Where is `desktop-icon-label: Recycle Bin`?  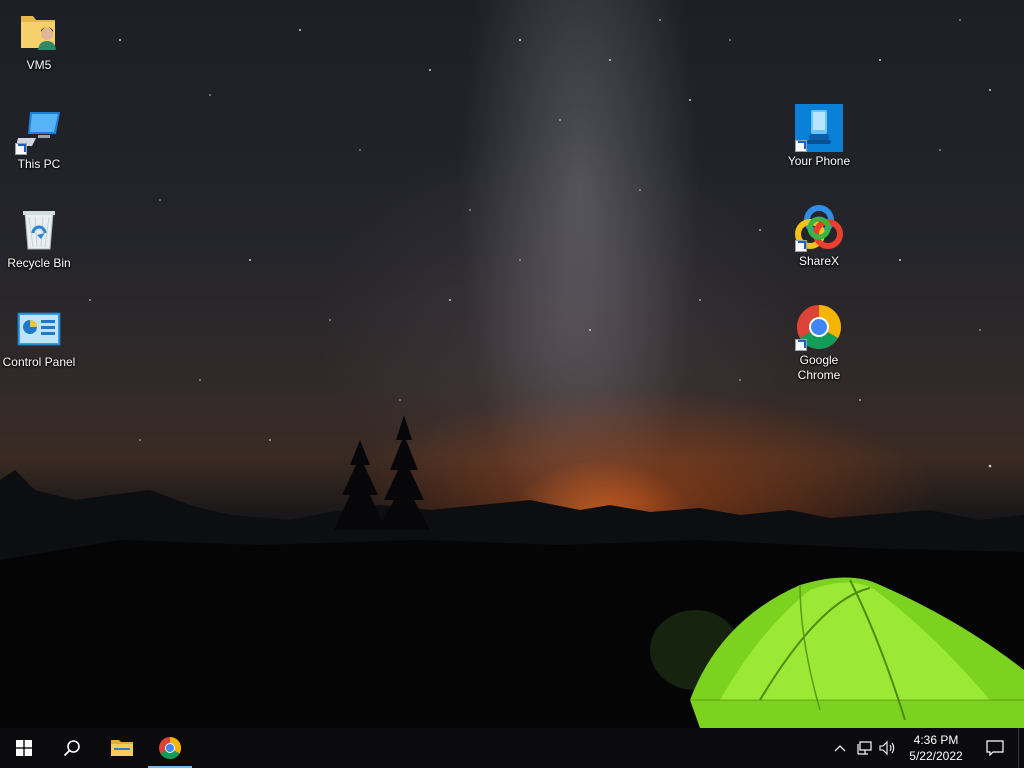 desktop-icon-label: Recycle Bin is located at coordinates (39, 263).